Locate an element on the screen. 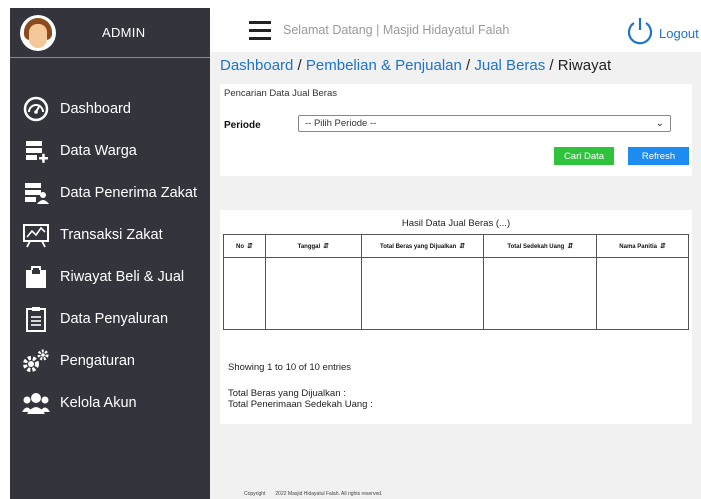 This screenshot has width=701, height=499. sidebar-item-dashboard: Dashboard is located at coordinates (110, 109).